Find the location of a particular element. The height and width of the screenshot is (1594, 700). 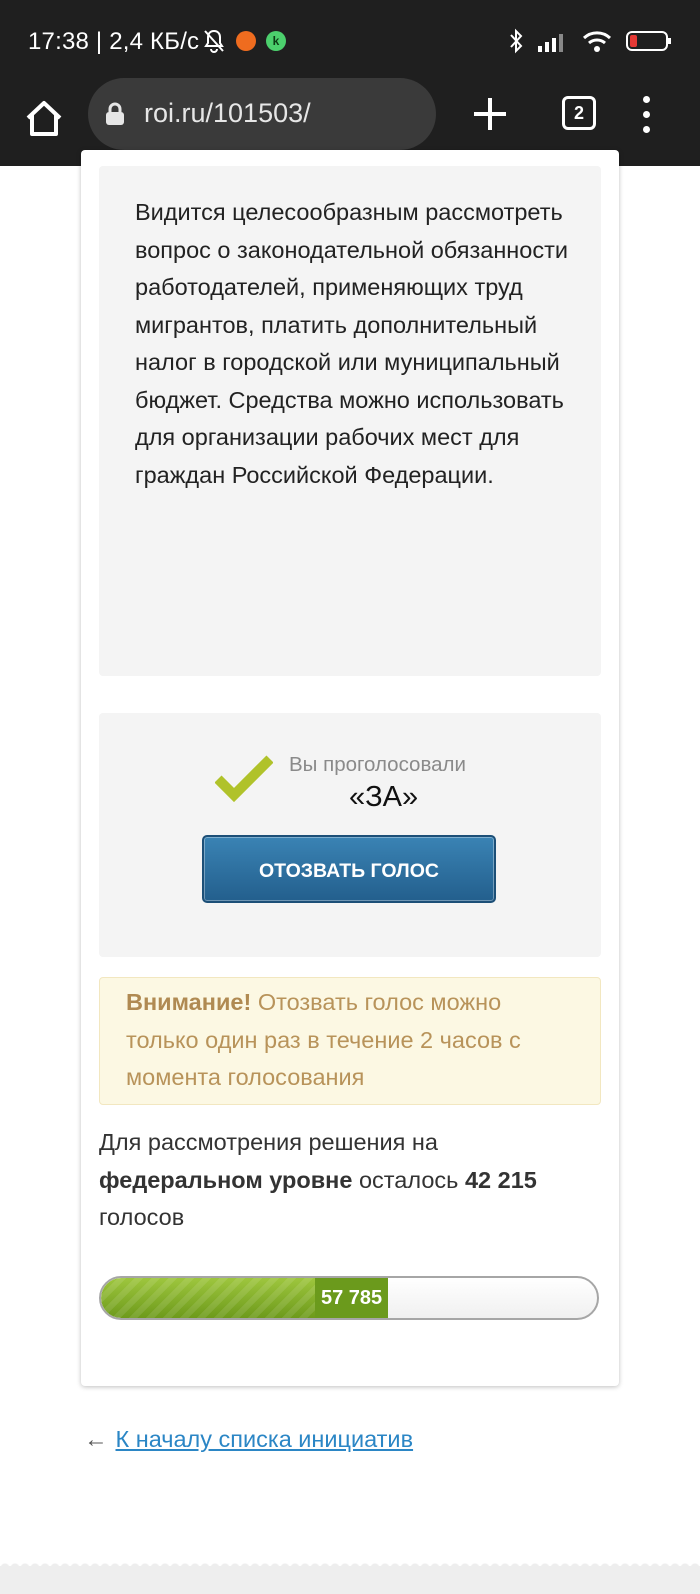

lock-icon is located at coordinates (115, 113).